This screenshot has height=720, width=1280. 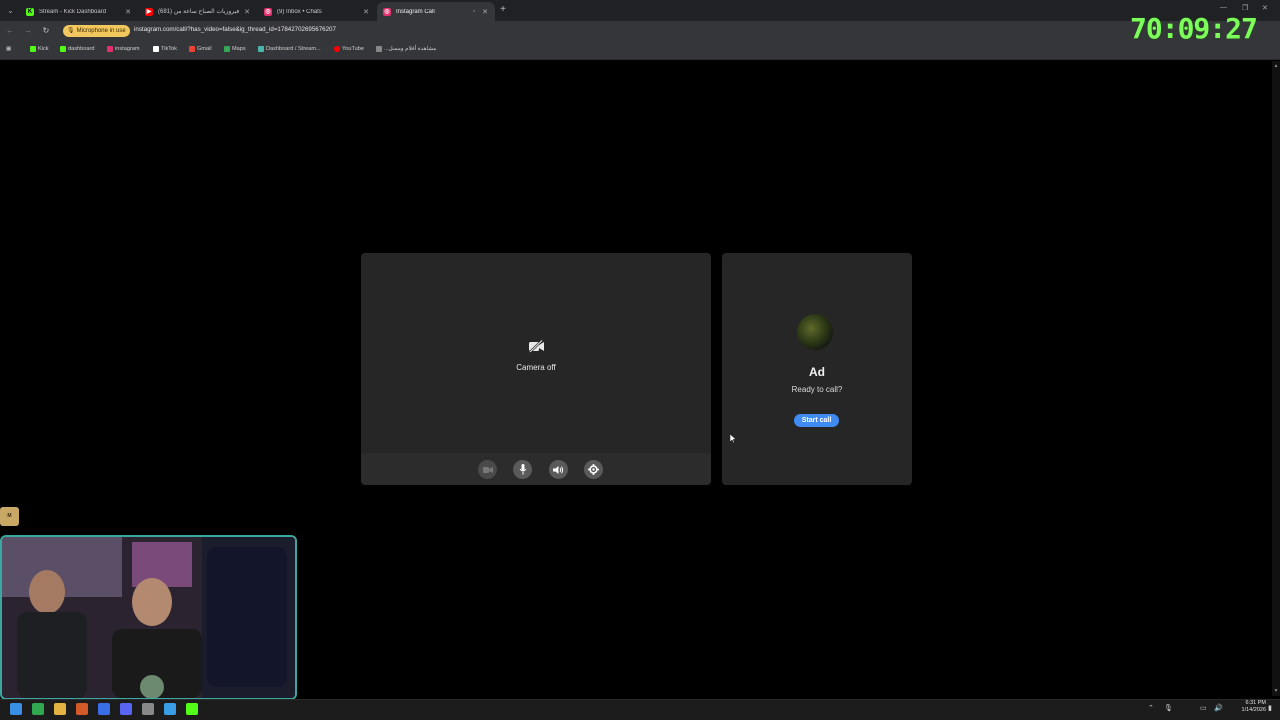 What do you see at coordinates (1276, 691) in the screenshot?
I see `scroll-down-icon: ▼` at bounding box center [1276, 691].